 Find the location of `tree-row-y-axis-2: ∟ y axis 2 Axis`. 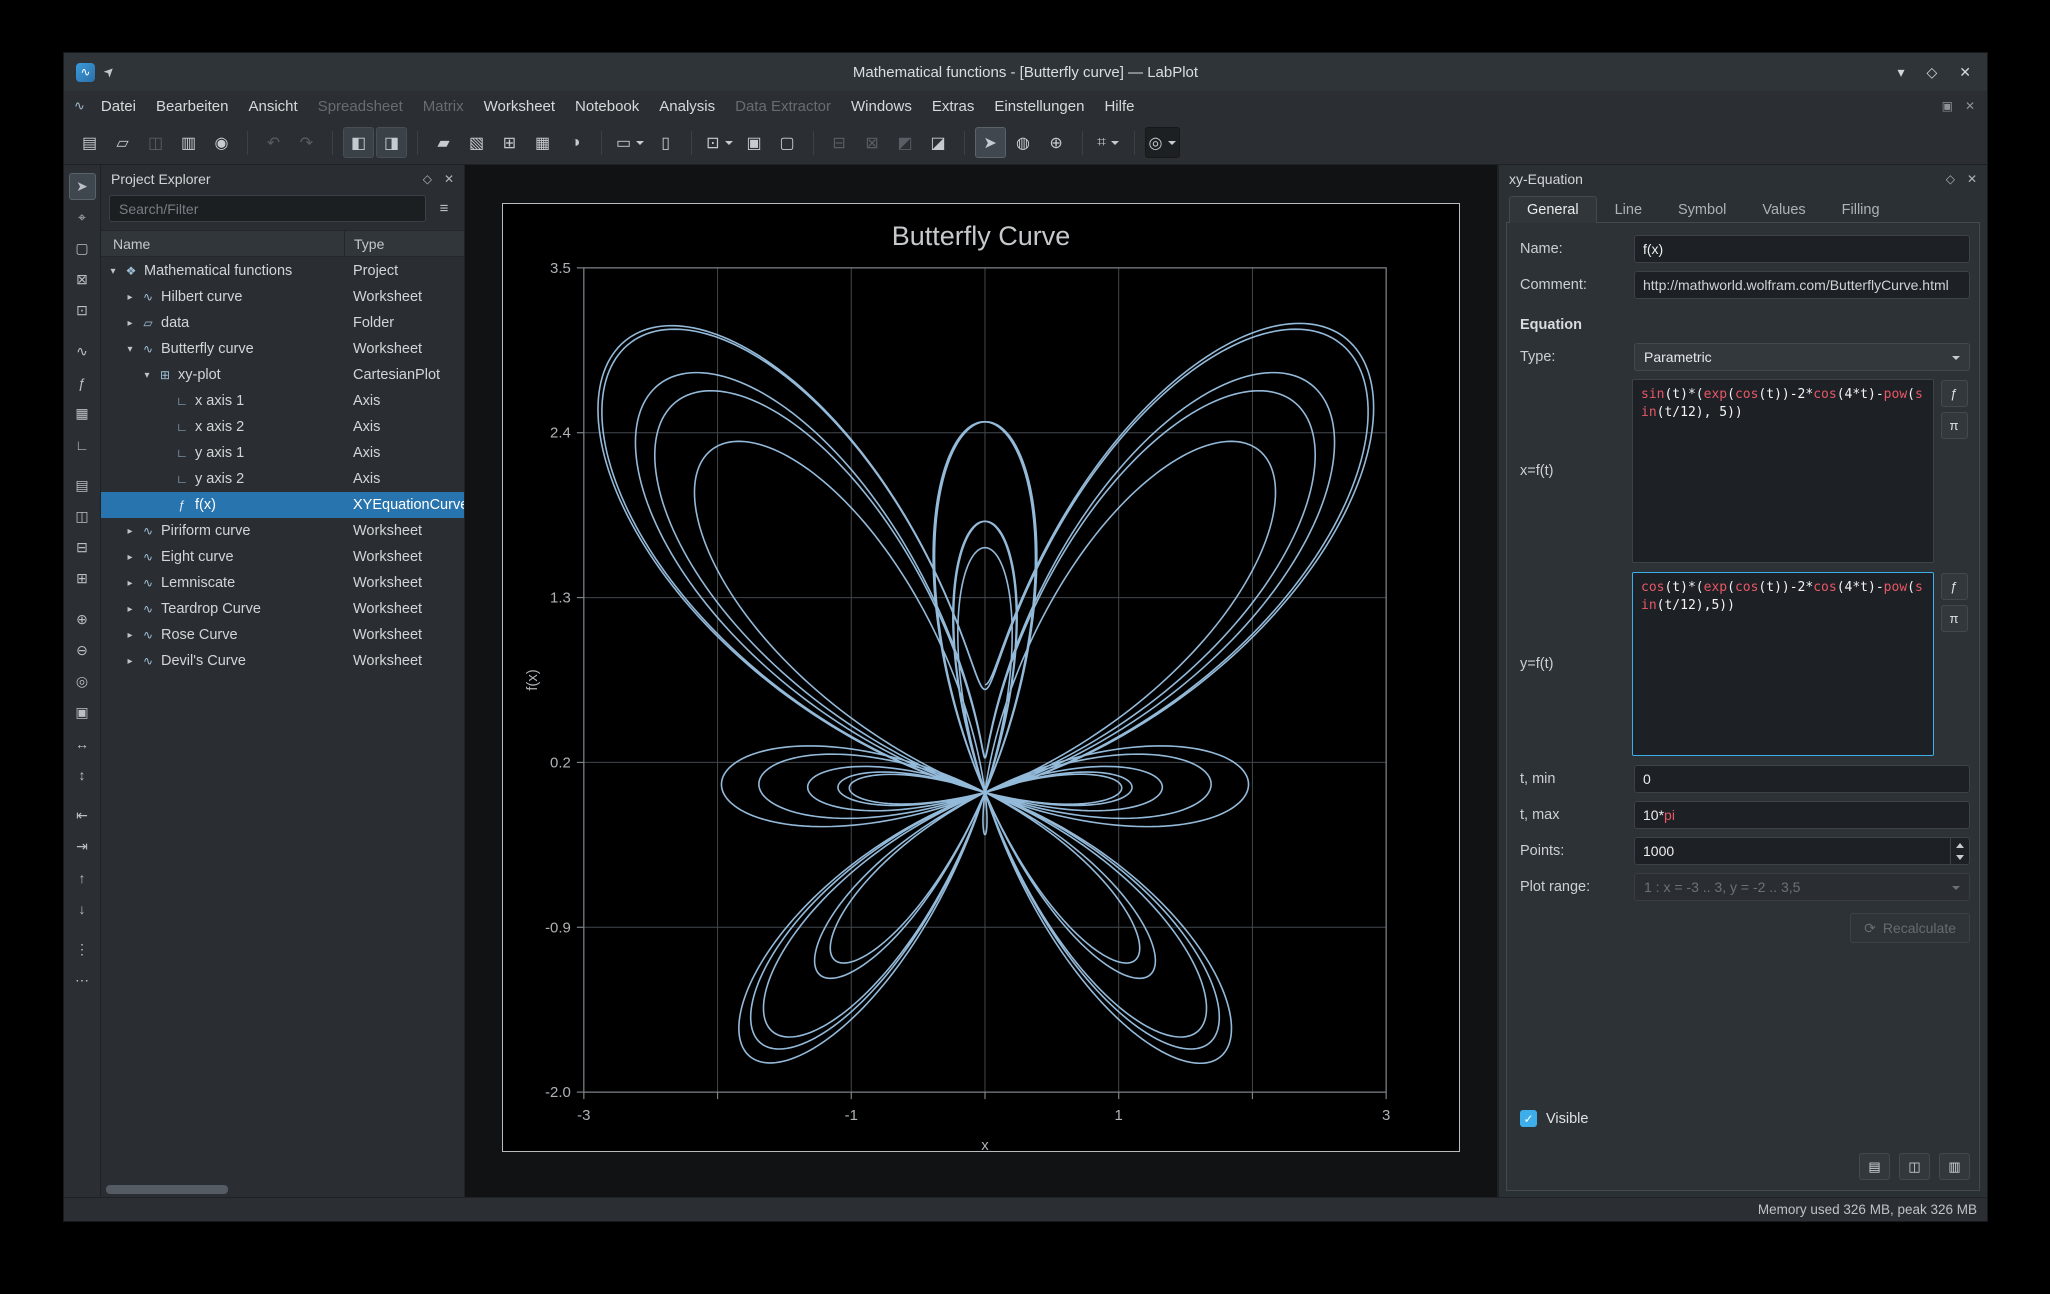

tree-row-y-axis-2: ∟ y axis 2 Axis is located at coordinates (282, 479).